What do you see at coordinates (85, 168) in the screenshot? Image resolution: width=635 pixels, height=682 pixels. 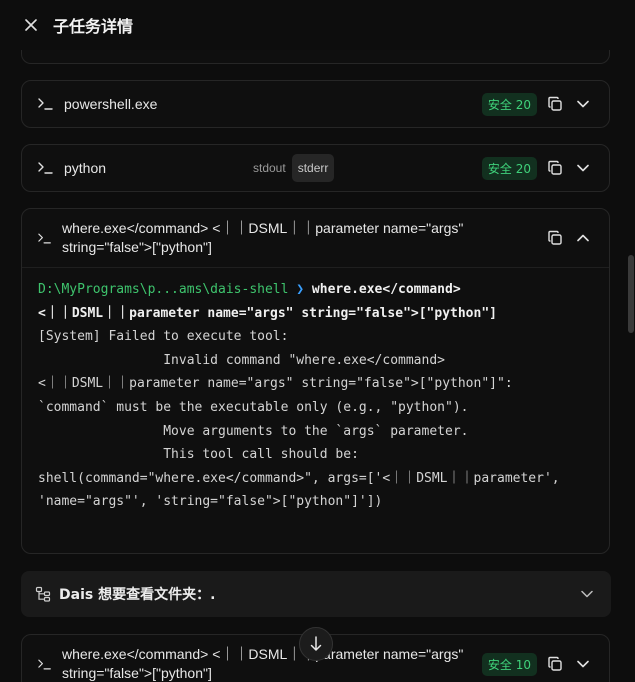 I see `card-title: python` at bounding box center [85, 168].